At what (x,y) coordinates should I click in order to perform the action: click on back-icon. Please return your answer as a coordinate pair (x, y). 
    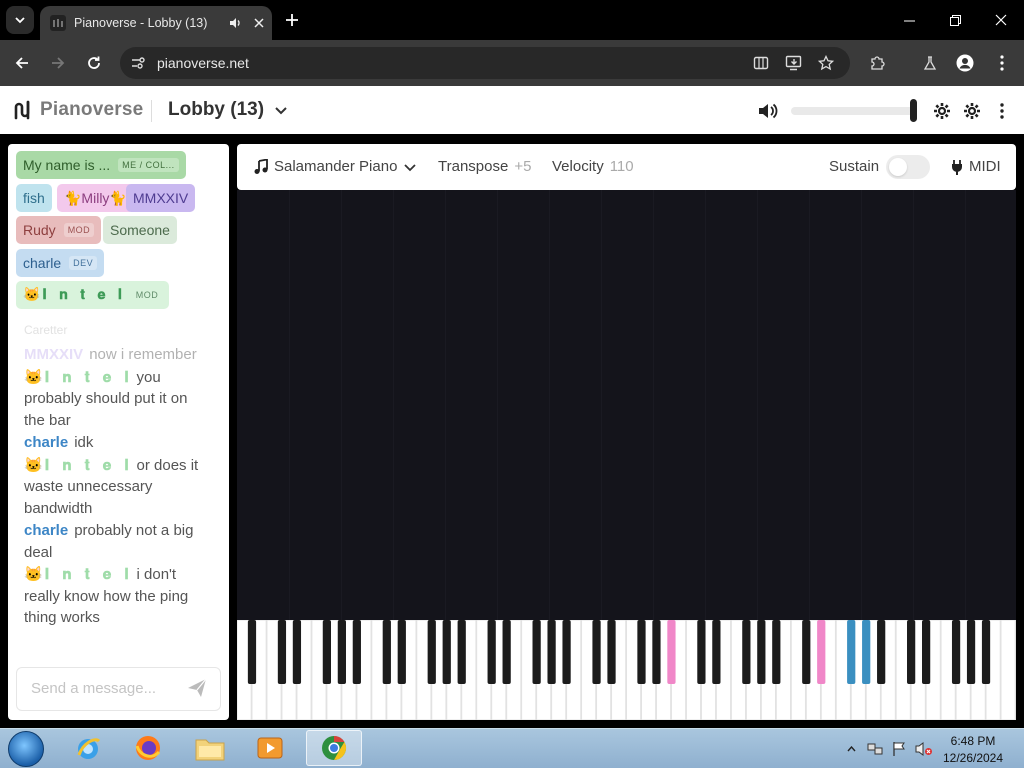
    Looking at the image, I should click on (22, 63).